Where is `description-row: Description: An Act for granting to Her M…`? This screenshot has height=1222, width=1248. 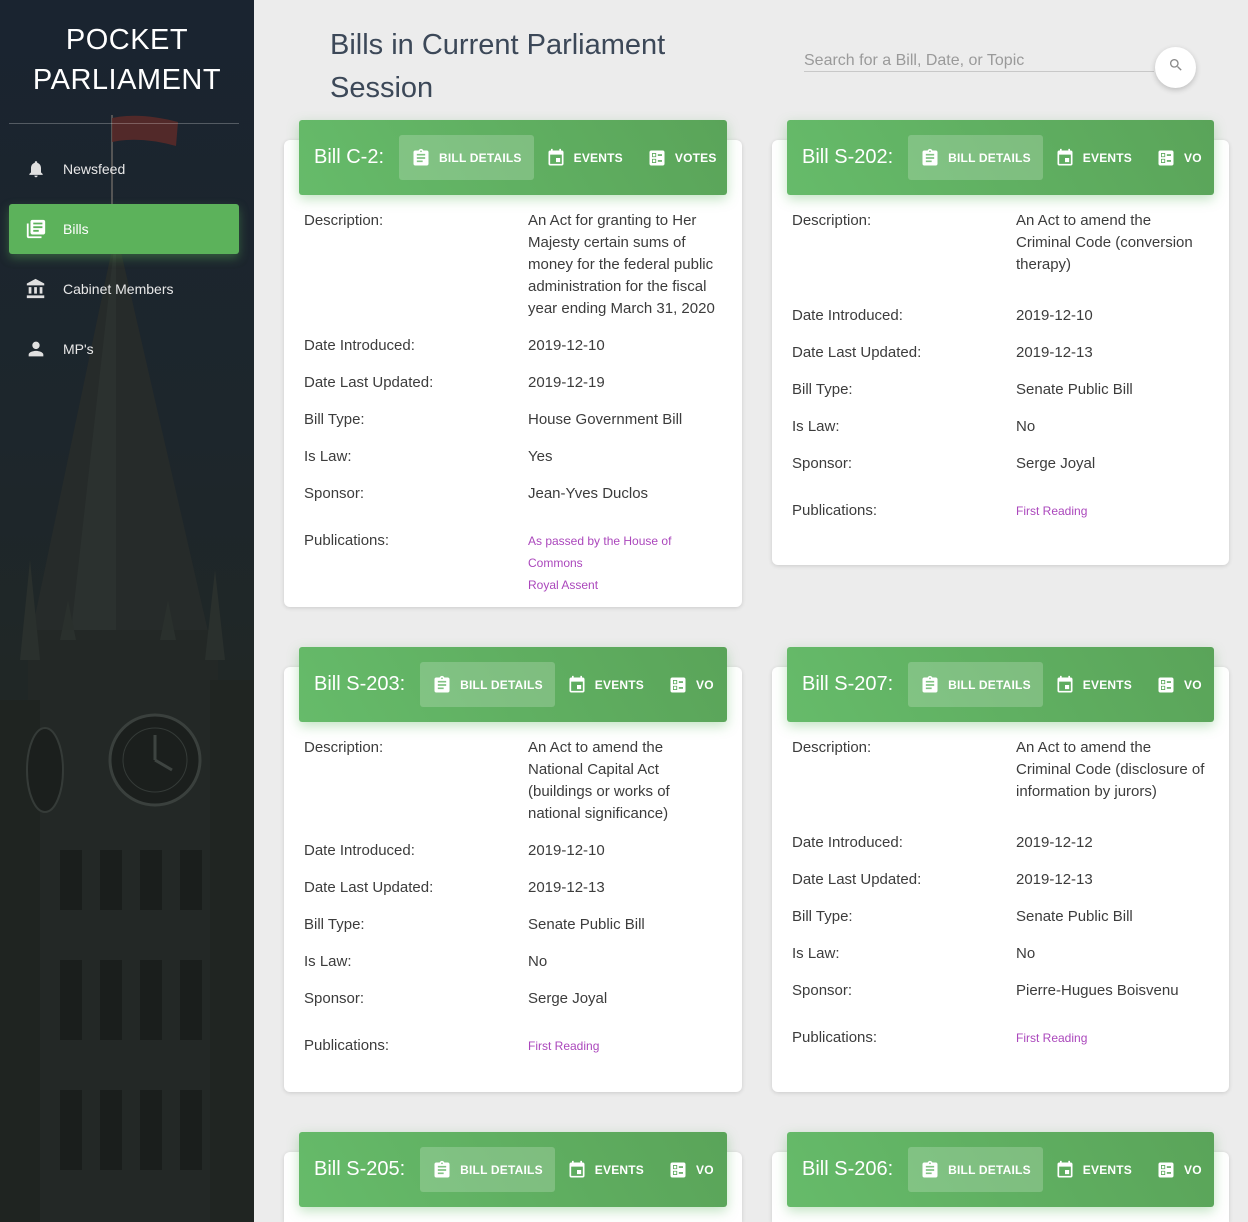
description-row: Description: An Act for granting to Her M… is located at coordinates (513, 265).